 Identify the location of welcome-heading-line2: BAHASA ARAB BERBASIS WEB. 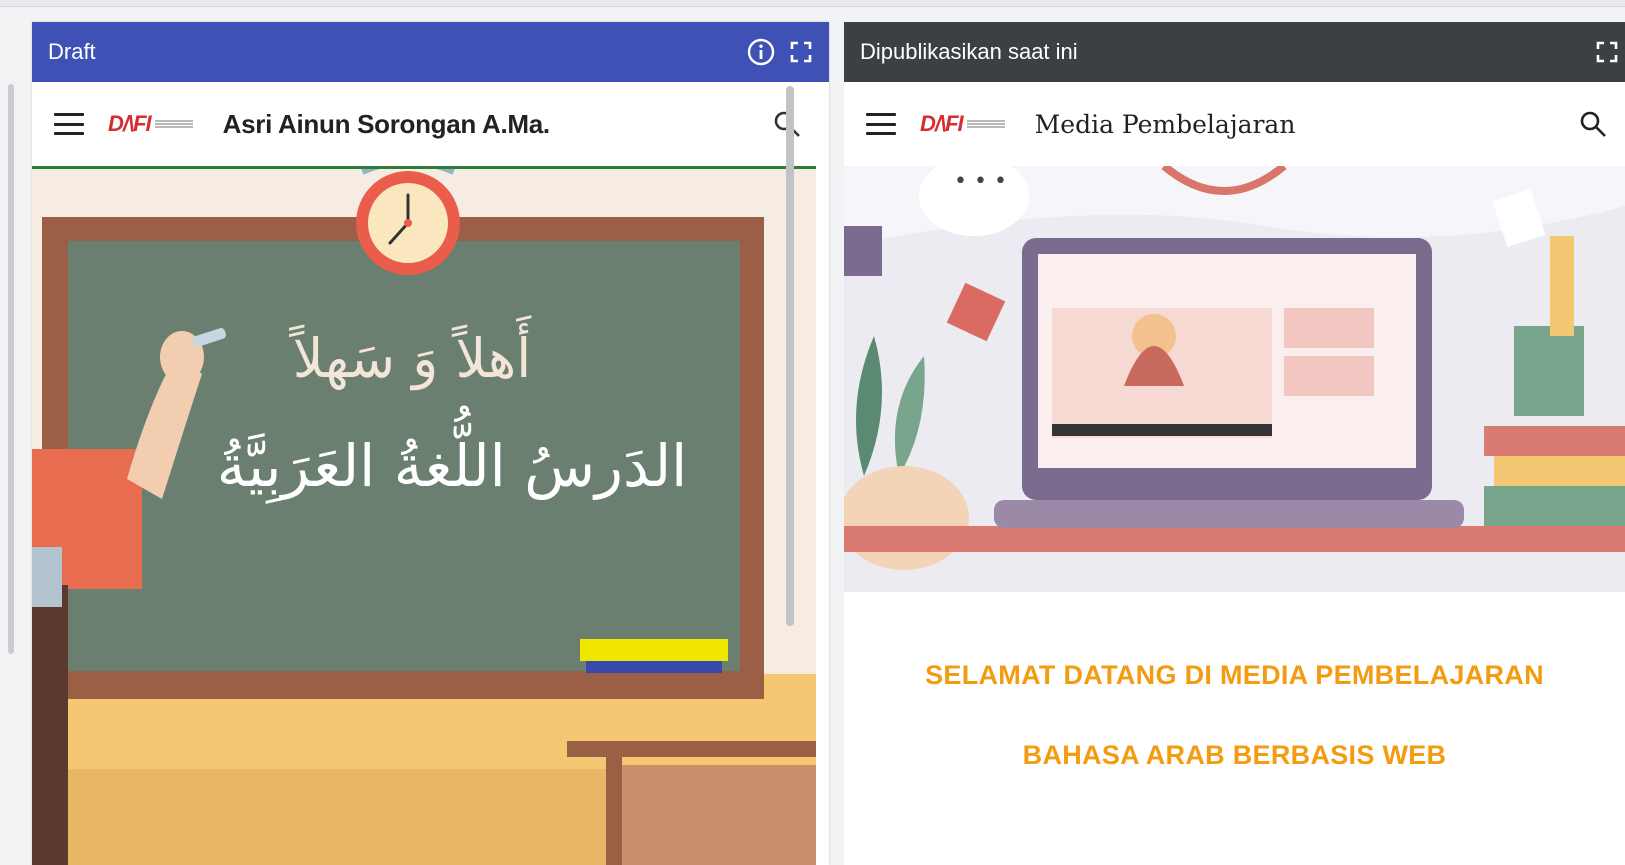
(1234, 755).